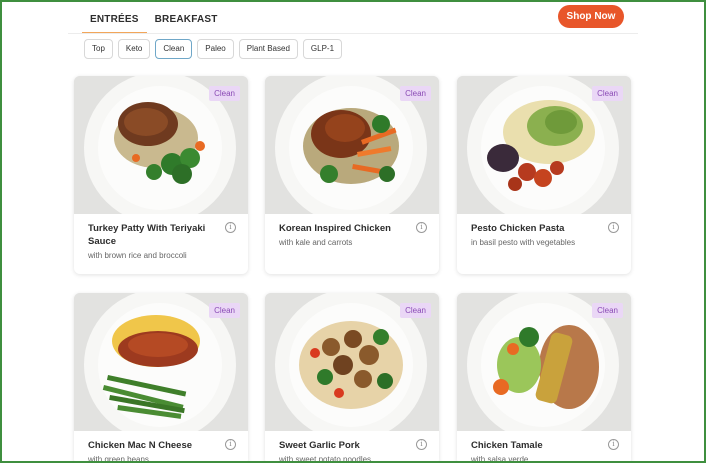 This screenshot has width=706, height=463. What do you see at coordinates (591, 16) in the screenshot?
I see `shop-now-button: Shop Now` at bounding box center [591, 16].